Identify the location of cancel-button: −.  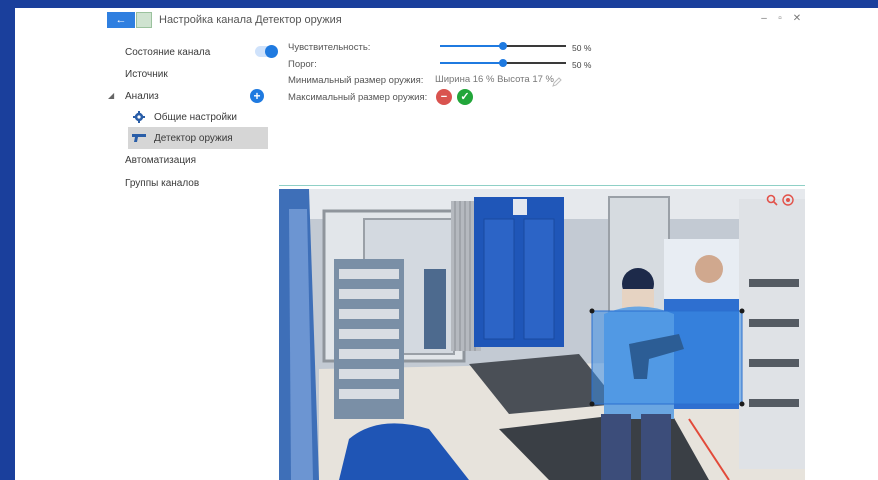
(444, 97).